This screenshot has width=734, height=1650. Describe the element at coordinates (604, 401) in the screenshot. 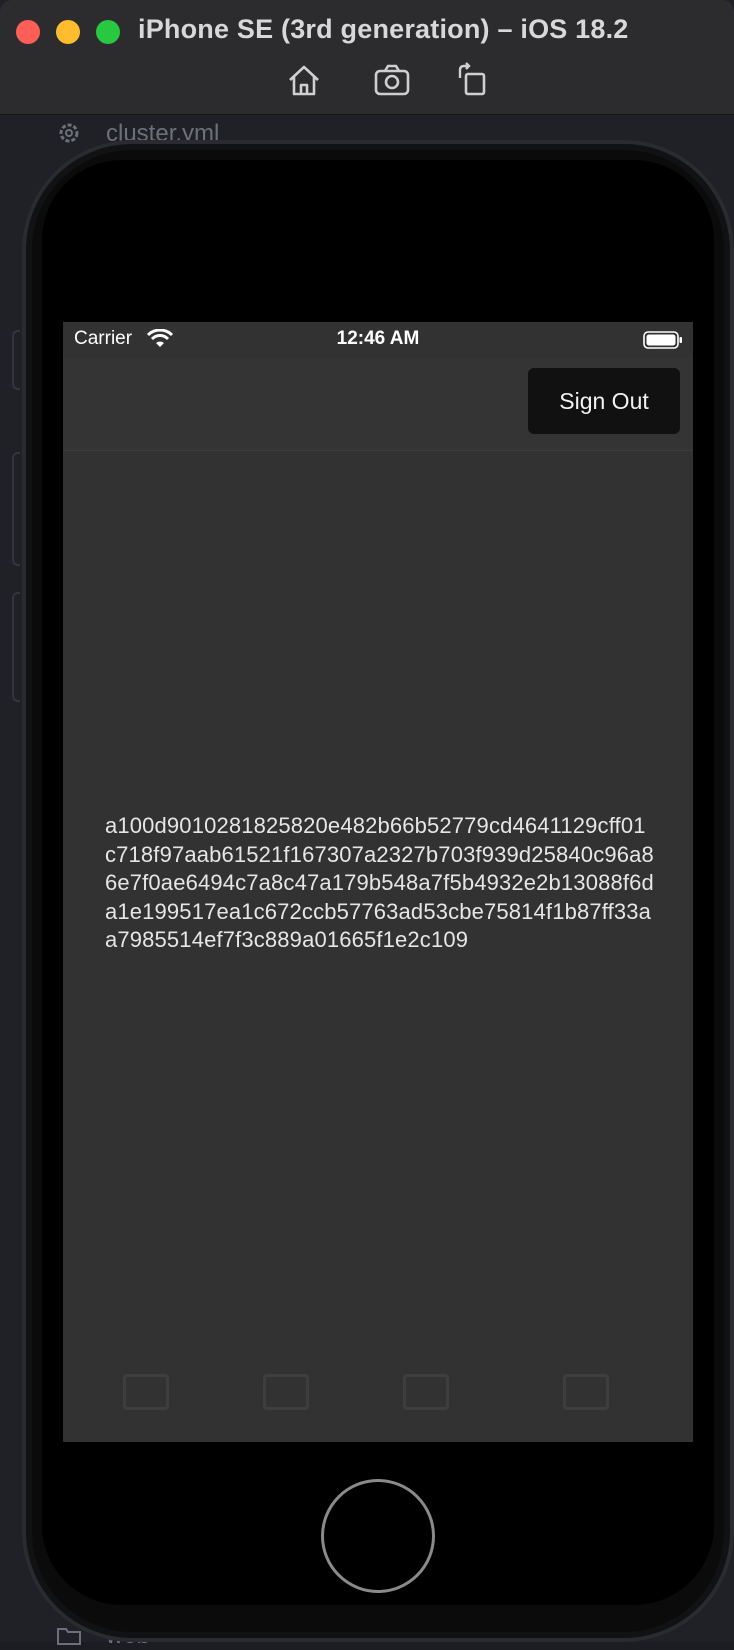

I see `sign-out-button: Sign Out` at that location.